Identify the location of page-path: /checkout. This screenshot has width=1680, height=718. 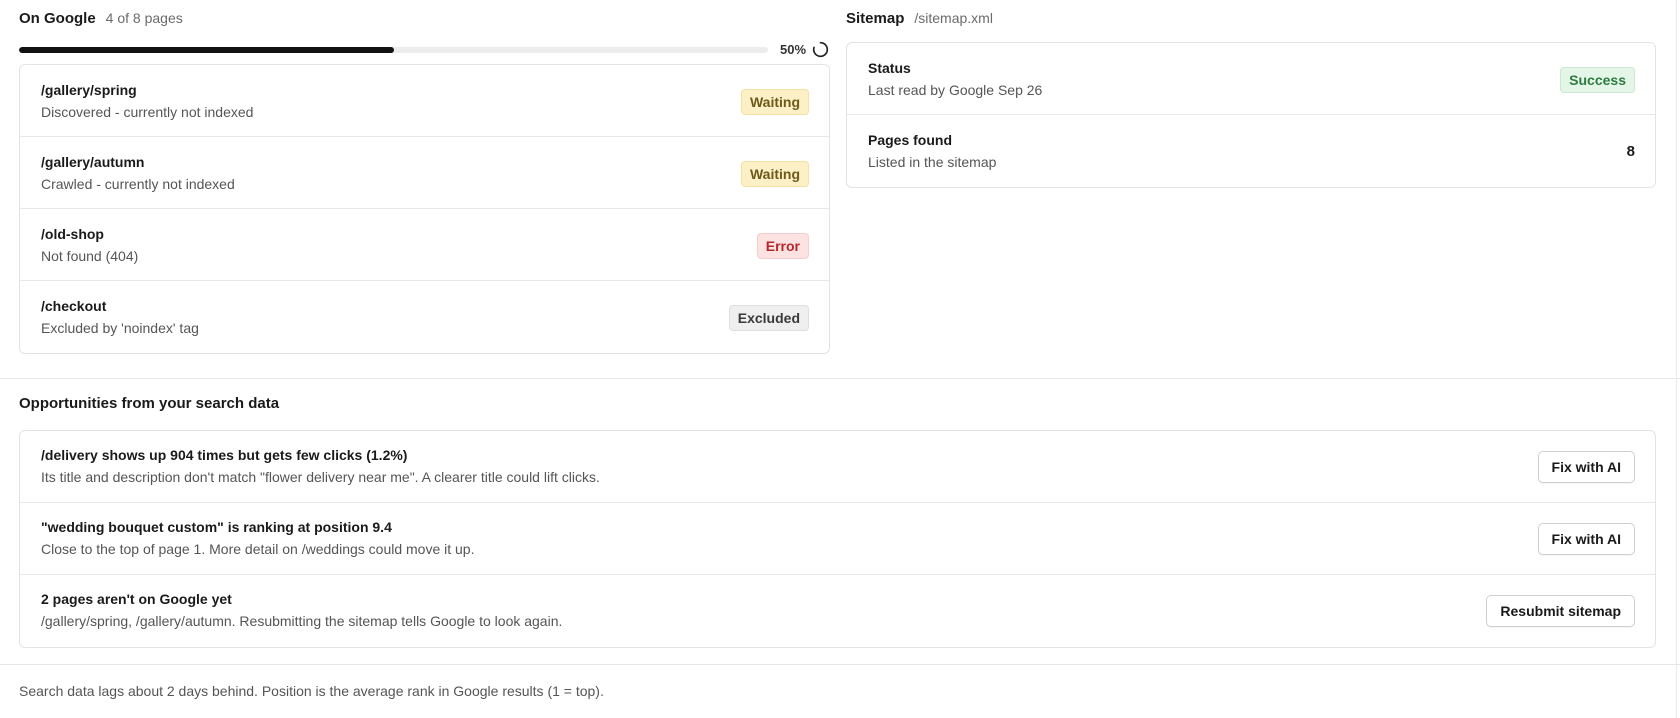
(74, 306).